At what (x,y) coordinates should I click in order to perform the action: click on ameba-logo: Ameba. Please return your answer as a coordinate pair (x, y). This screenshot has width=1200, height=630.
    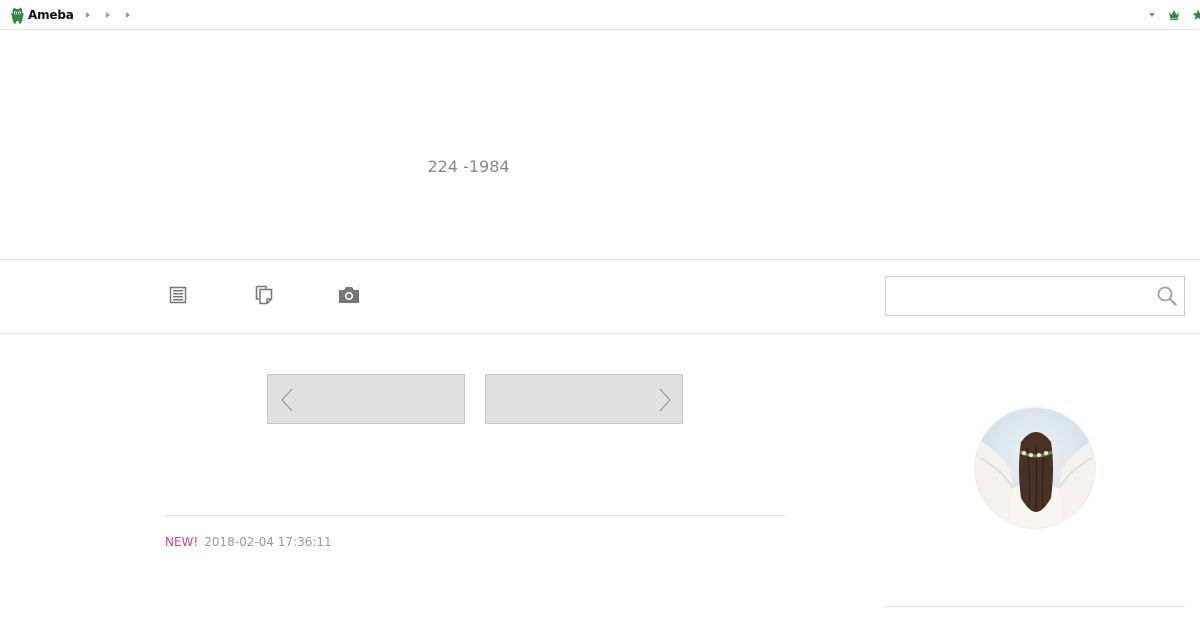
    Looking at the image, I should click on (42, 15).